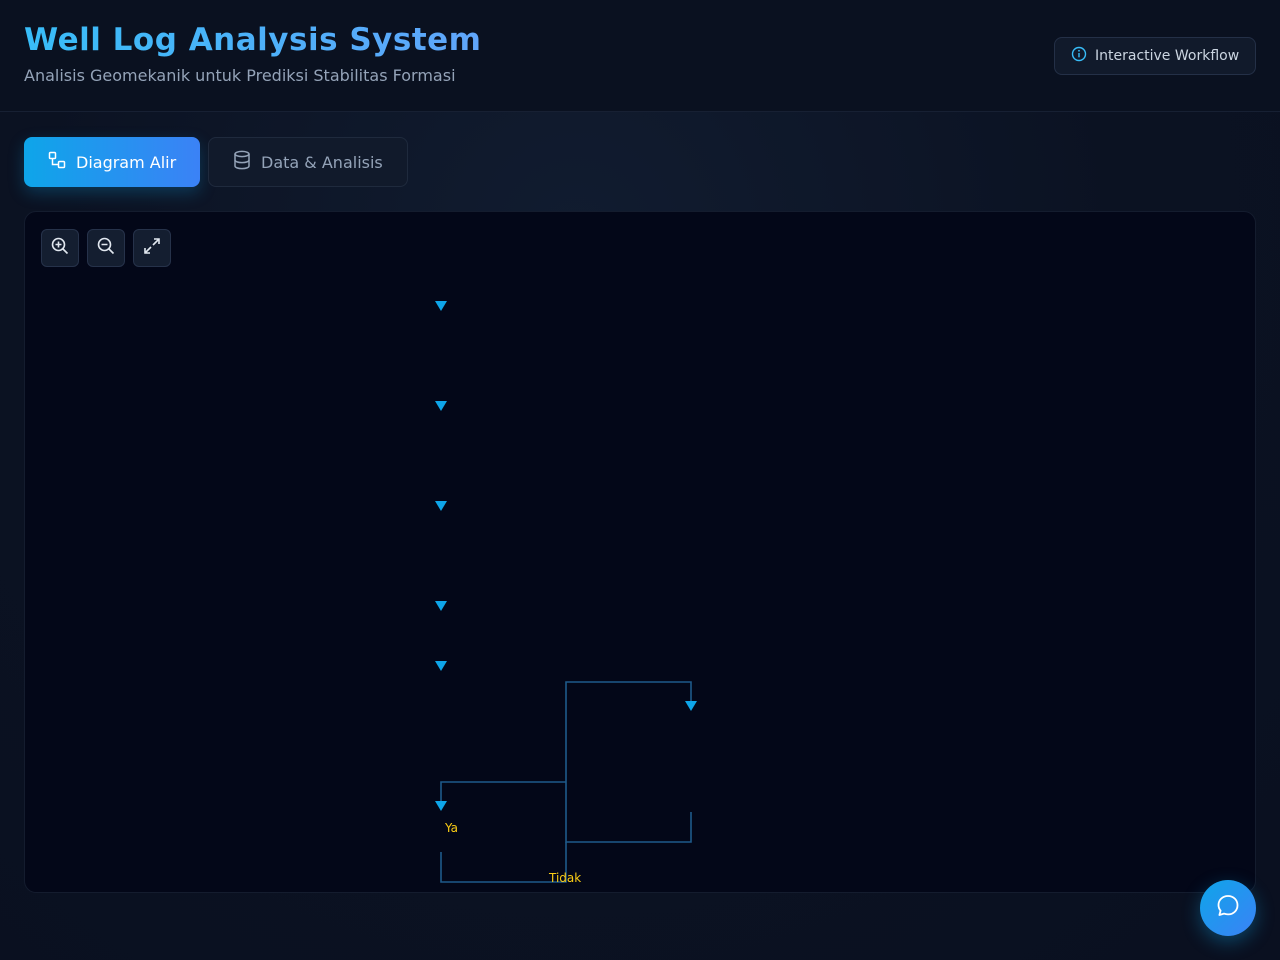  I want to click on database-icon, so click(242, 162).